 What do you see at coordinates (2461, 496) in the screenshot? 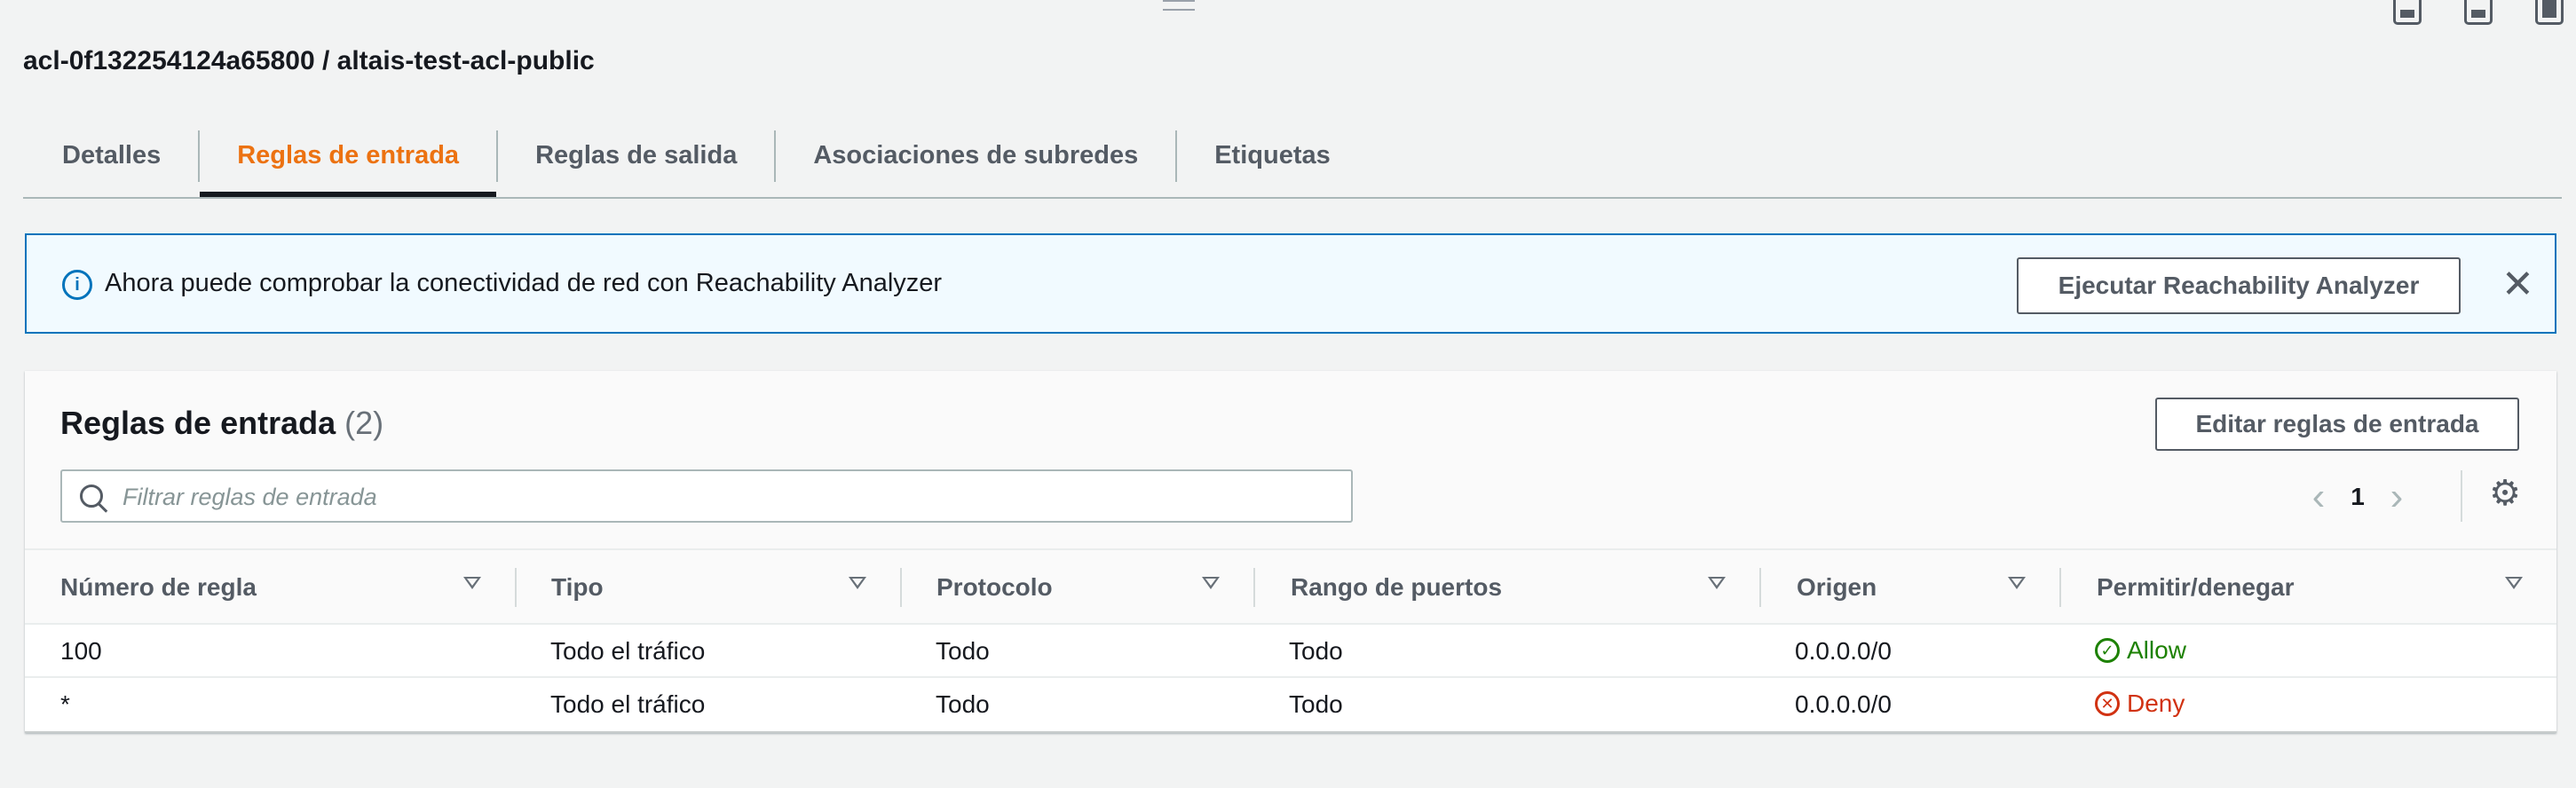
I see `pager-divider` at bounding box center [2461, 496].